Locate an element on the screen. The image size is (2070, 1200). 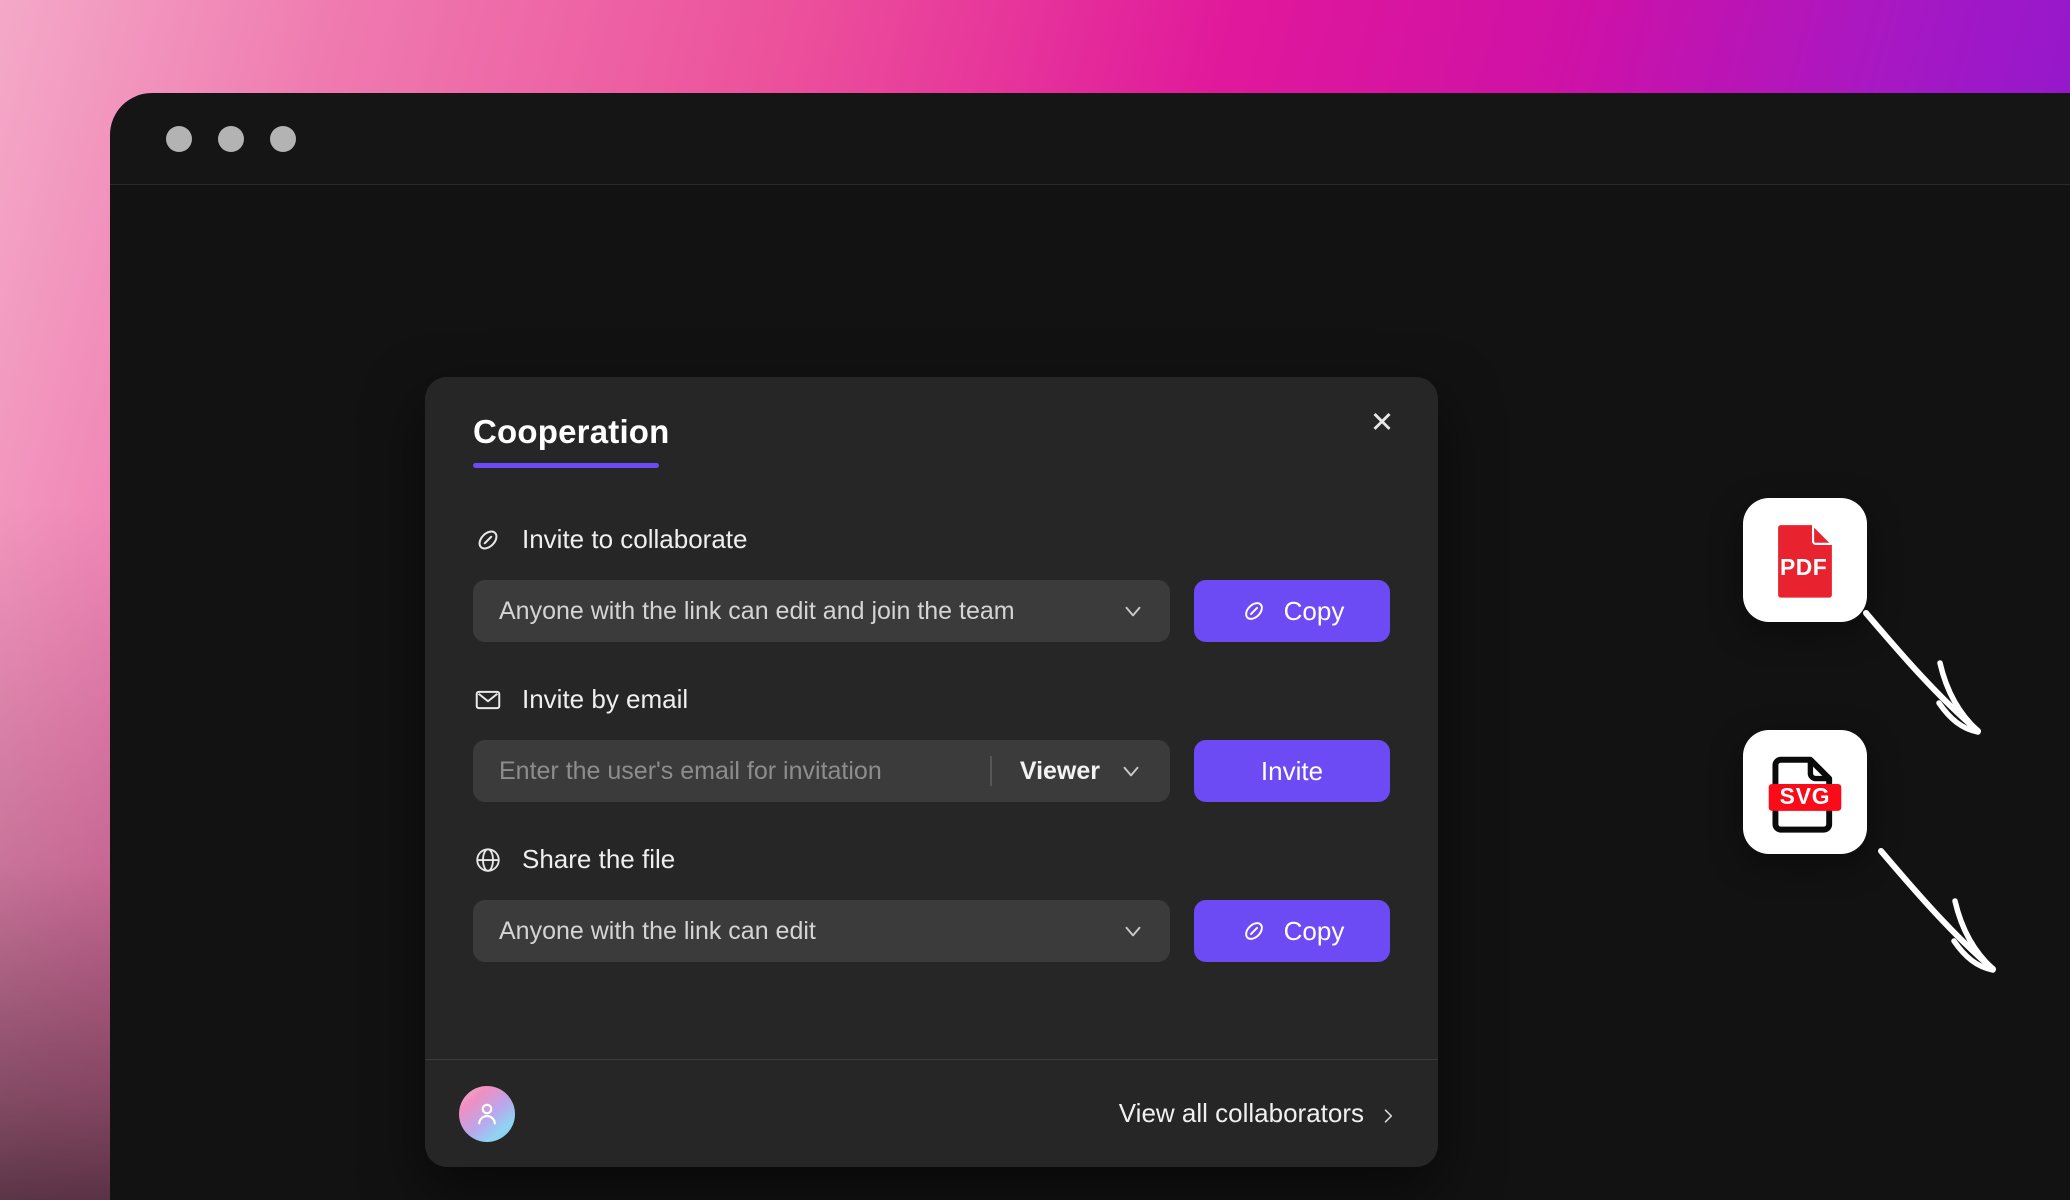
section-header: Share the file is located at coordinates (931, 859).